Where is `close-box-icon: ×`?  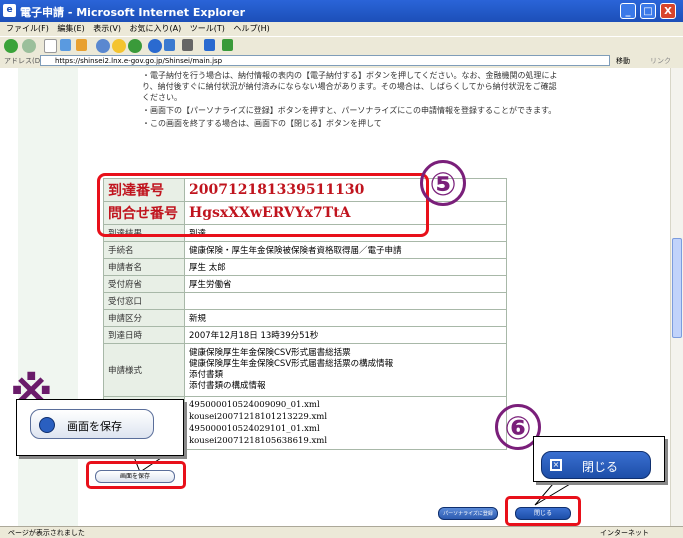 close-box-icon: × is located at coordinates (556, 465).